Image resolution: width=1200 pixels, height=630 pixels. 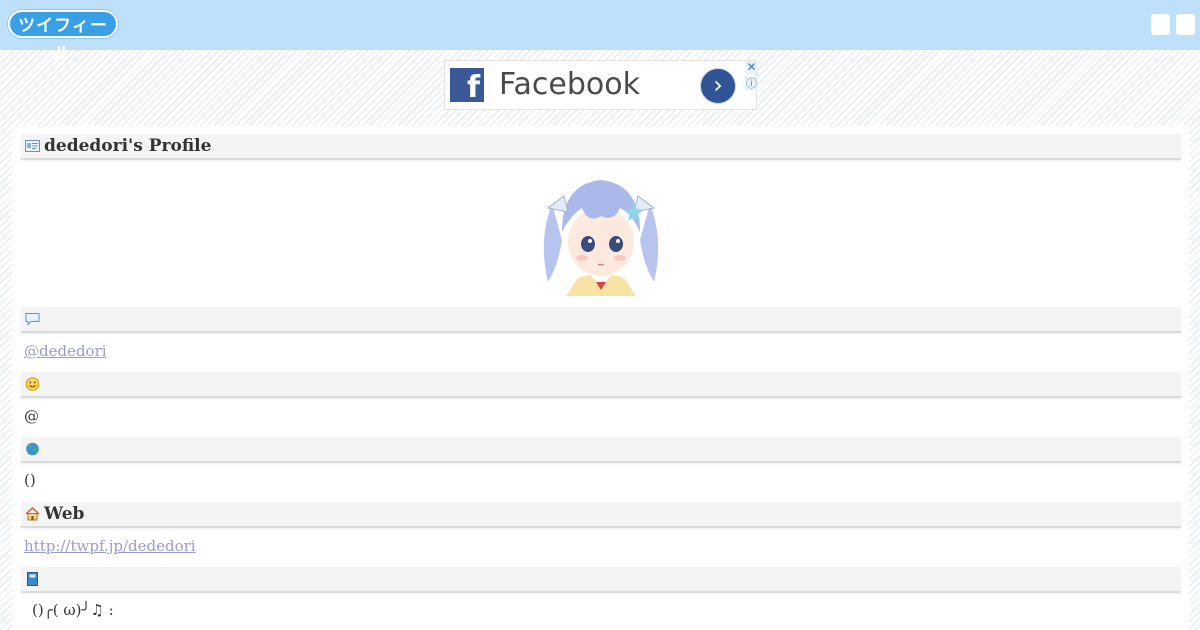 What do you see at coordinates (1160, 24) in the screenshot?
I see `menu-button` at bounding box center [1160, 24].